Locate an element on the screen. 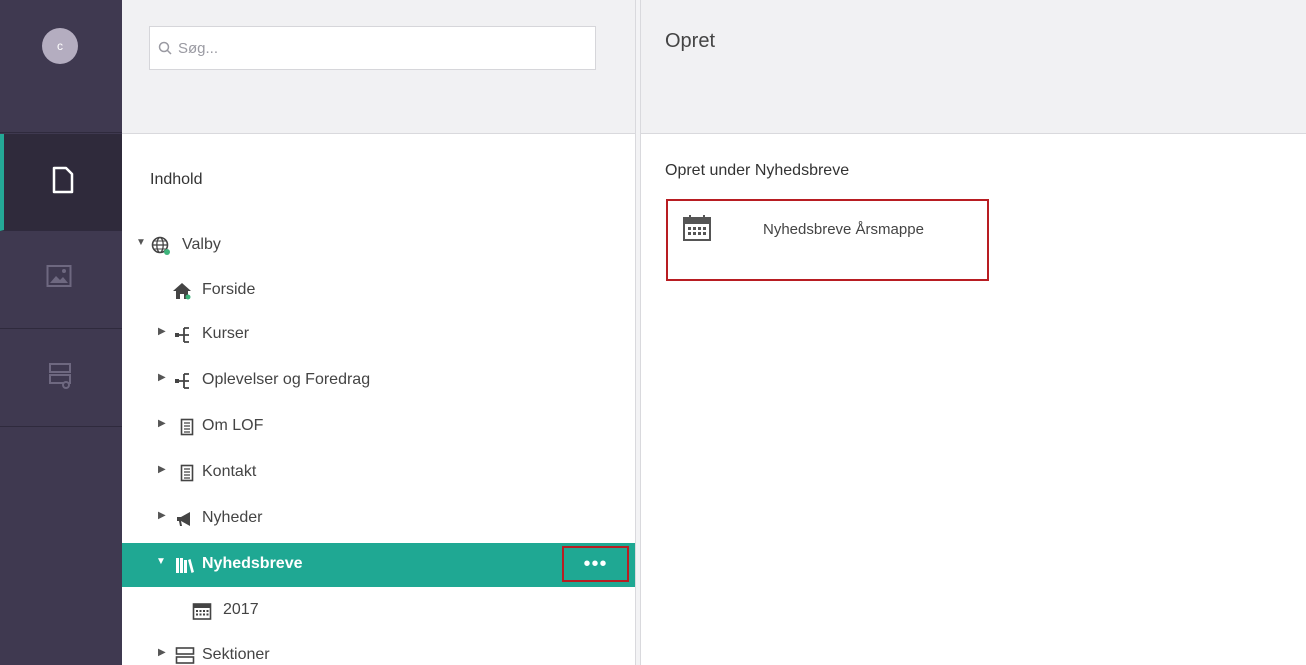  megaphone-icon is located at coordinates (185, 519).